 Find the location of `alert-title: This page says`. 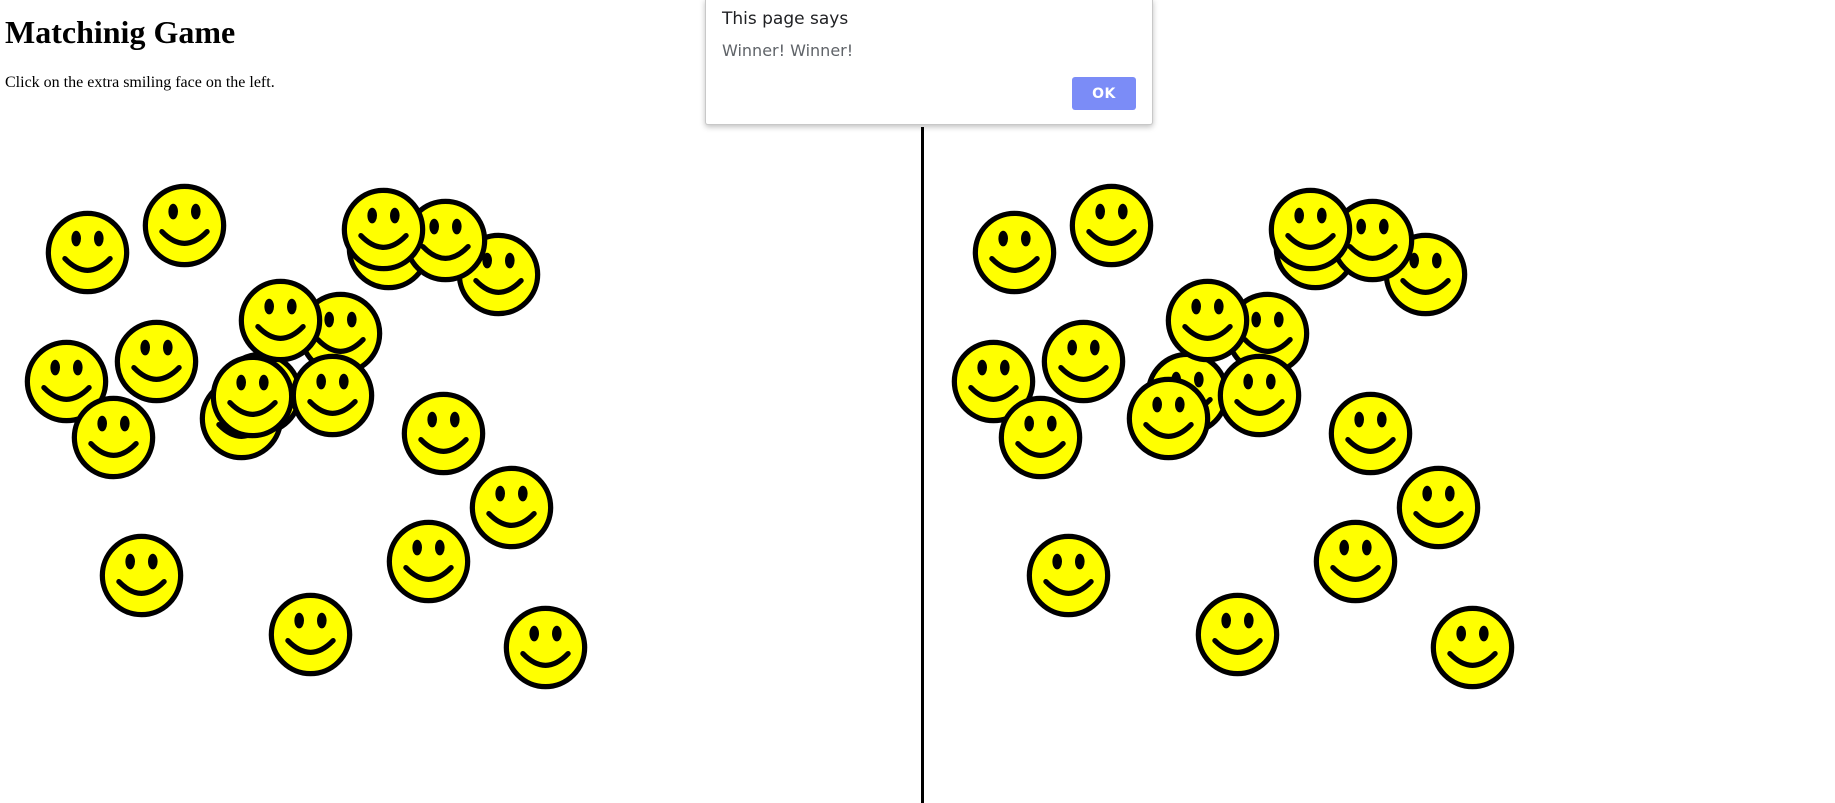

alert-title: This page says is located at coordinates (785, 19).